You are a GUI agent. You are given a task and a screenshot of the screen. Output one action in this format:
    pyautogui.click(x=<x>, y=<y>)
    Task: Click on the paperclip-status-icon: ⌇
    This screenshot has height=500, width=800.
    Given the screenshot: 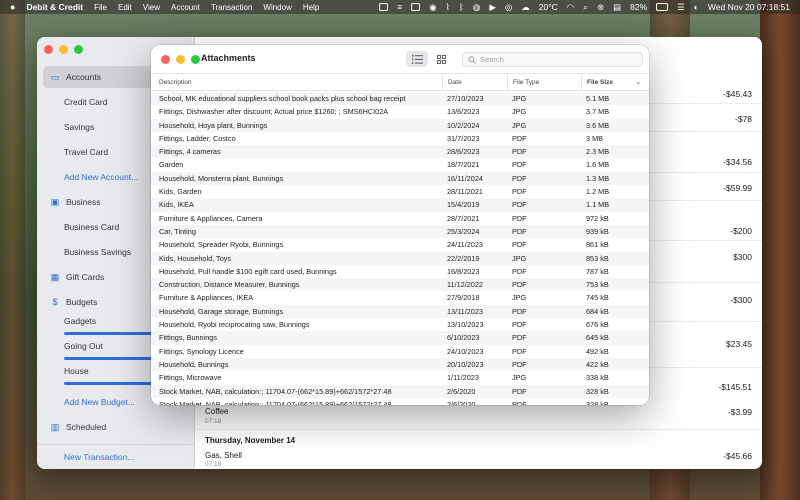 What is the action you would take?
    pyautogui.click(x=448, y=7)
    